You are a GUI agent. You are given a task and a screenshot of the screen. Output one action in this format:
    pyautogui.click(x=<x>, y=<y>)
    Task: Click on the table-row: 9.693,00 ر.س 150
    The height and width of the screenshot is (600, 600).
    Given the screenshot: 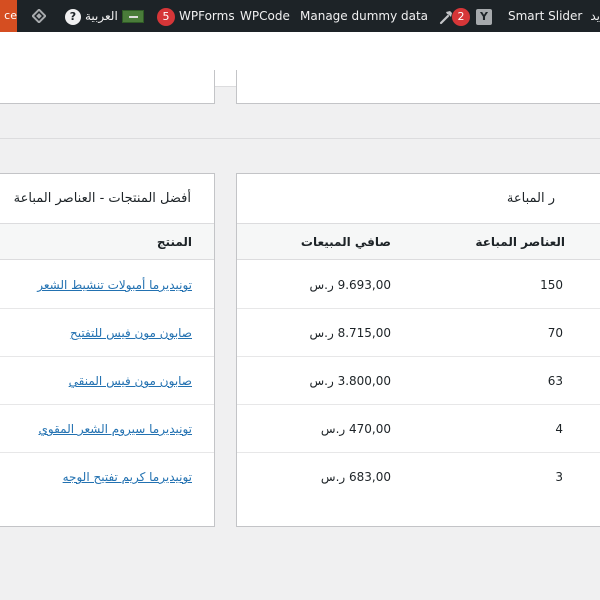 What is the action you would take?
    pyautogui.click(x=418, y=285)
    